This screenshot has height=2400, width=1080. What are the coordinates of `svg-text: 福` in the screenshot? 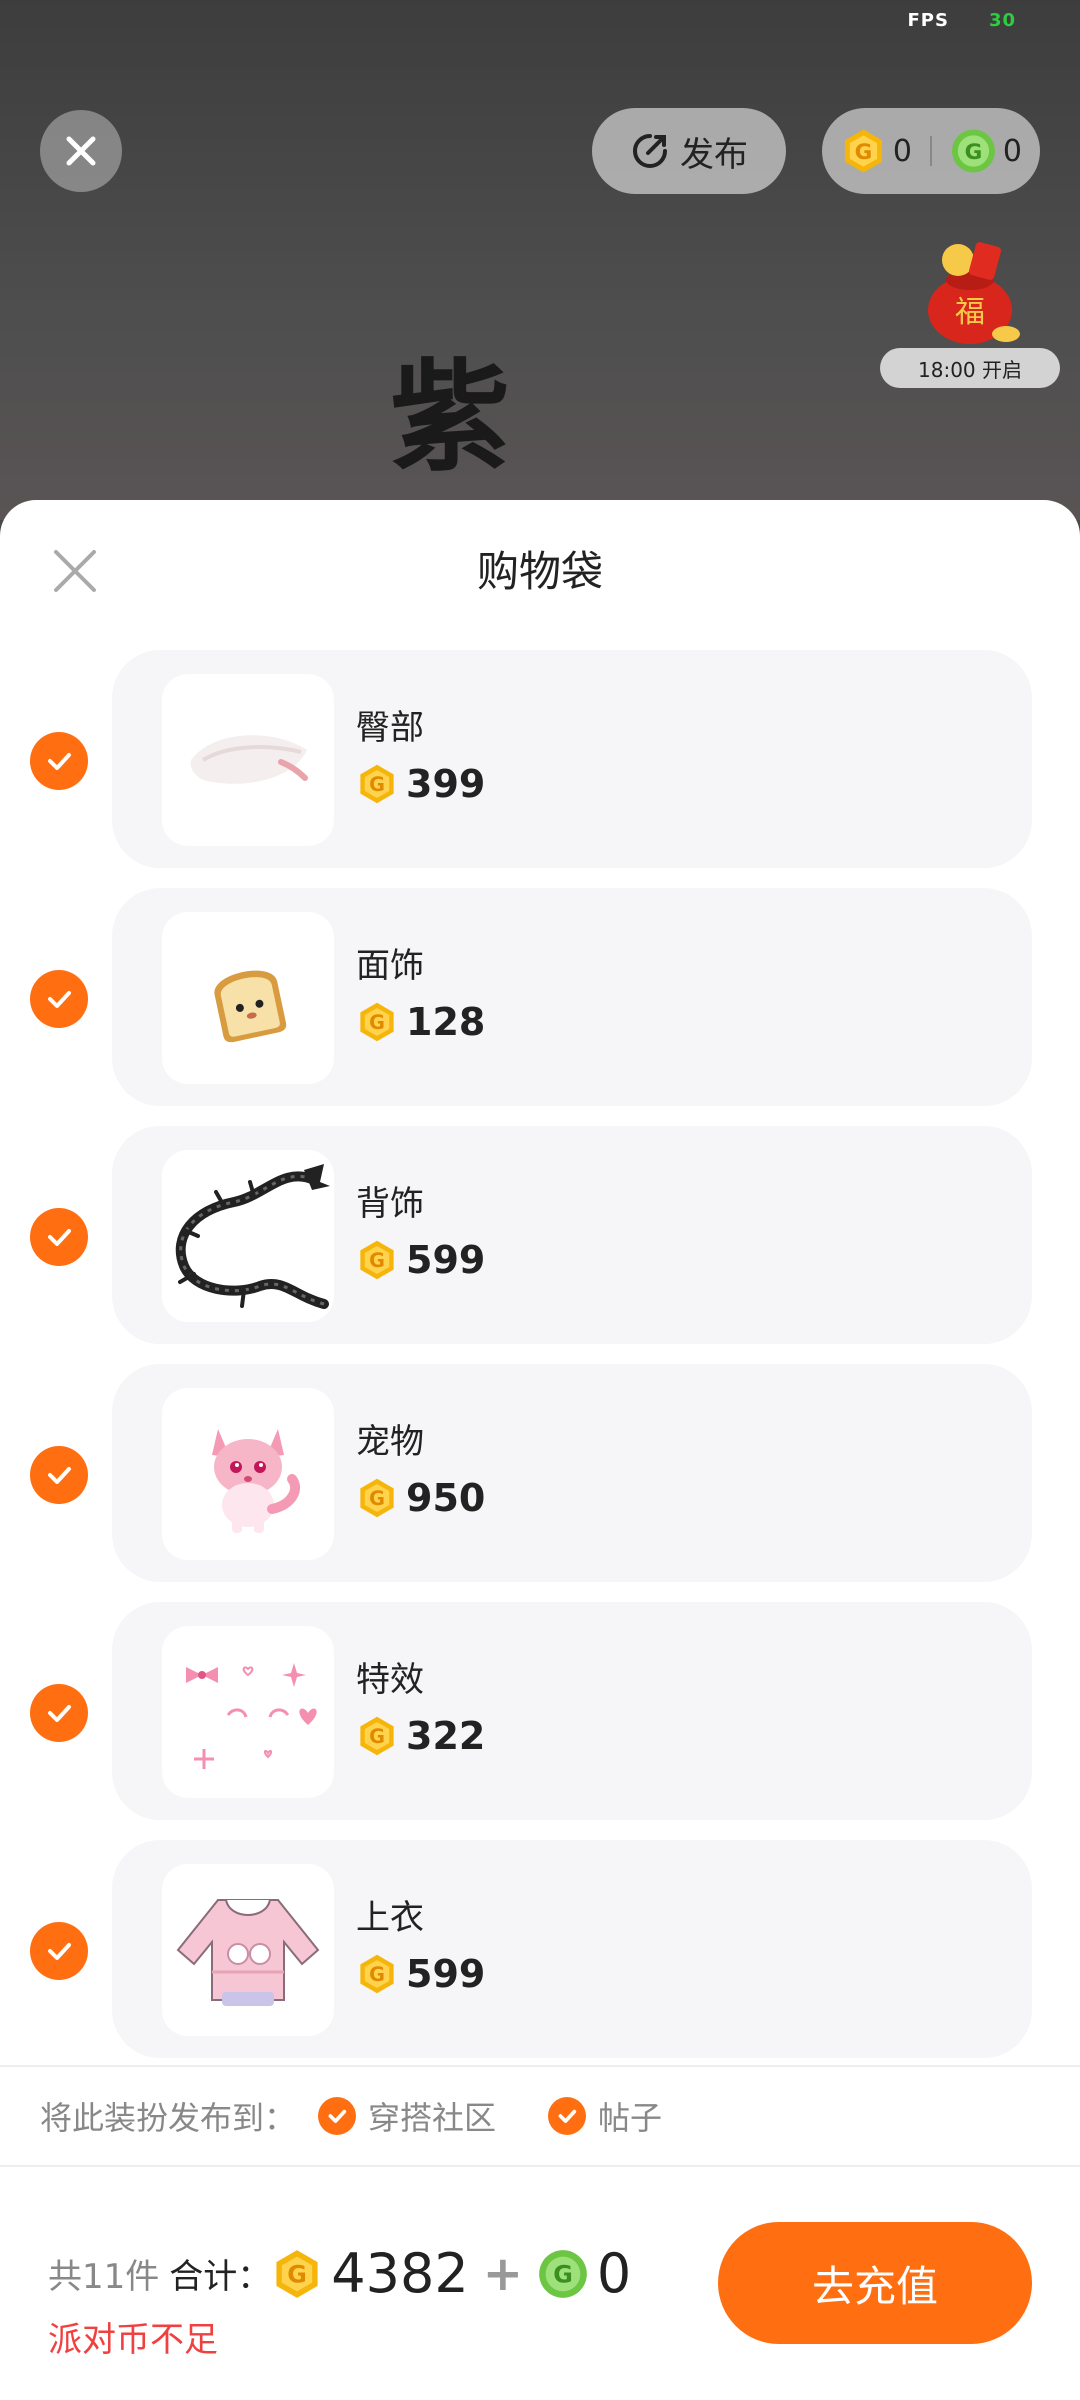 It's located at (970, 312).